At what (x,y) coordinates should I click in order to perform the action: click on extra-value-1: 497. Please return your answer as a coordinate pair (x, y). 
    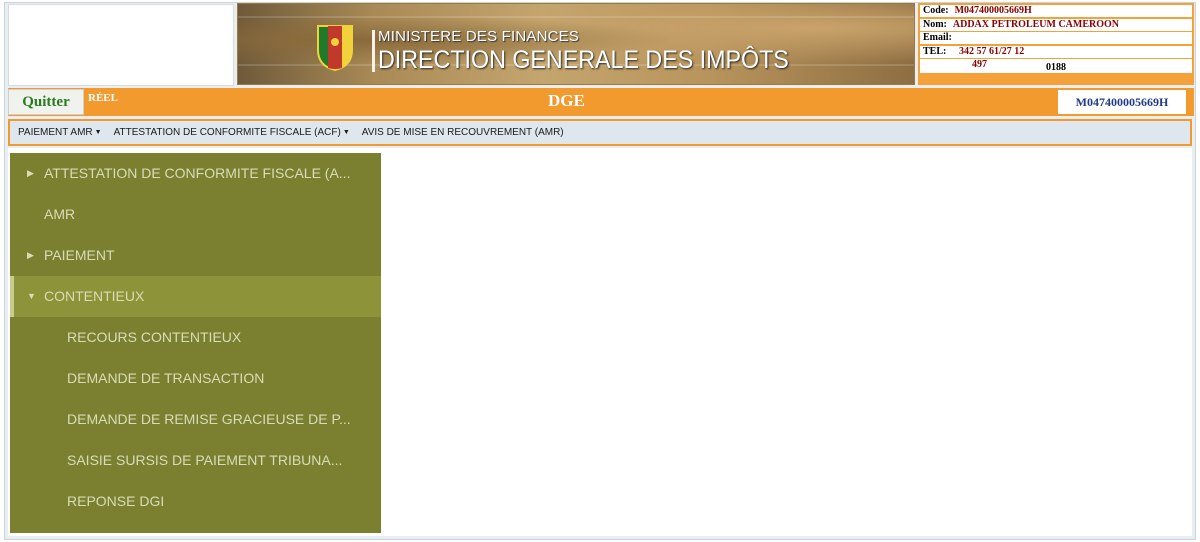
    Looking at the image, I should click on (979, 64).